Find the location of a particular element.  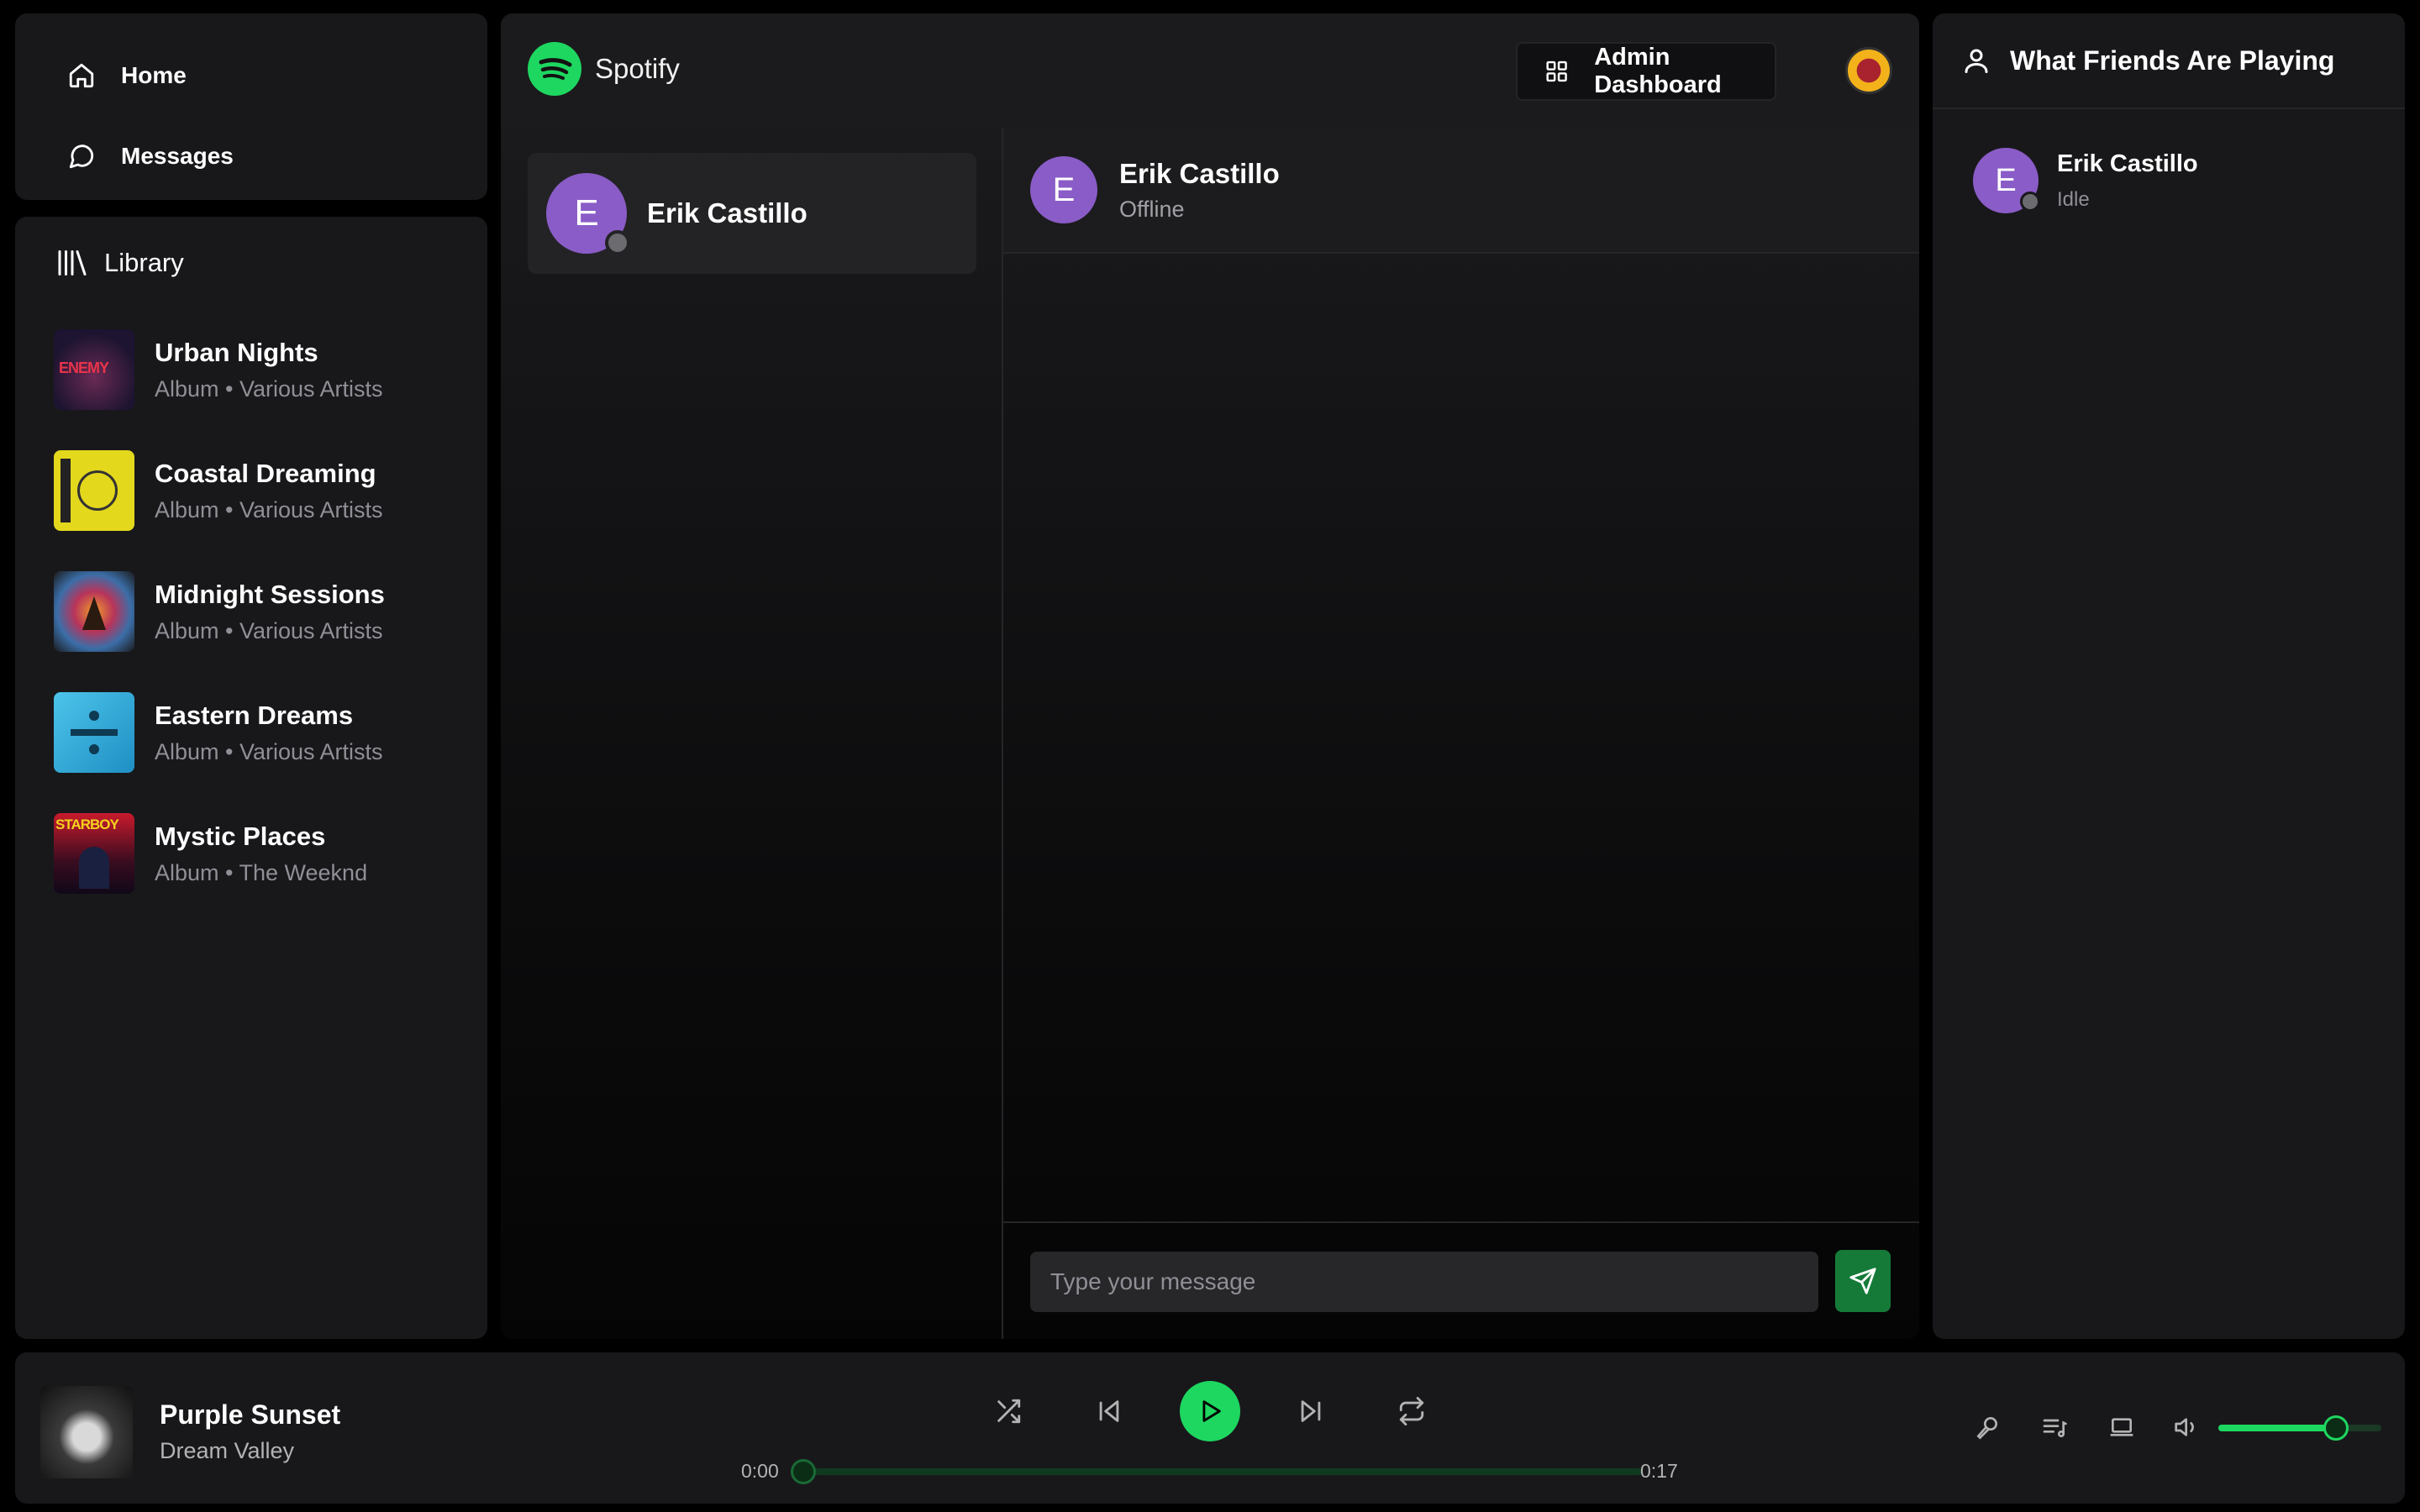

album-art-text: STARBOY is located at coordinates (87, 824).